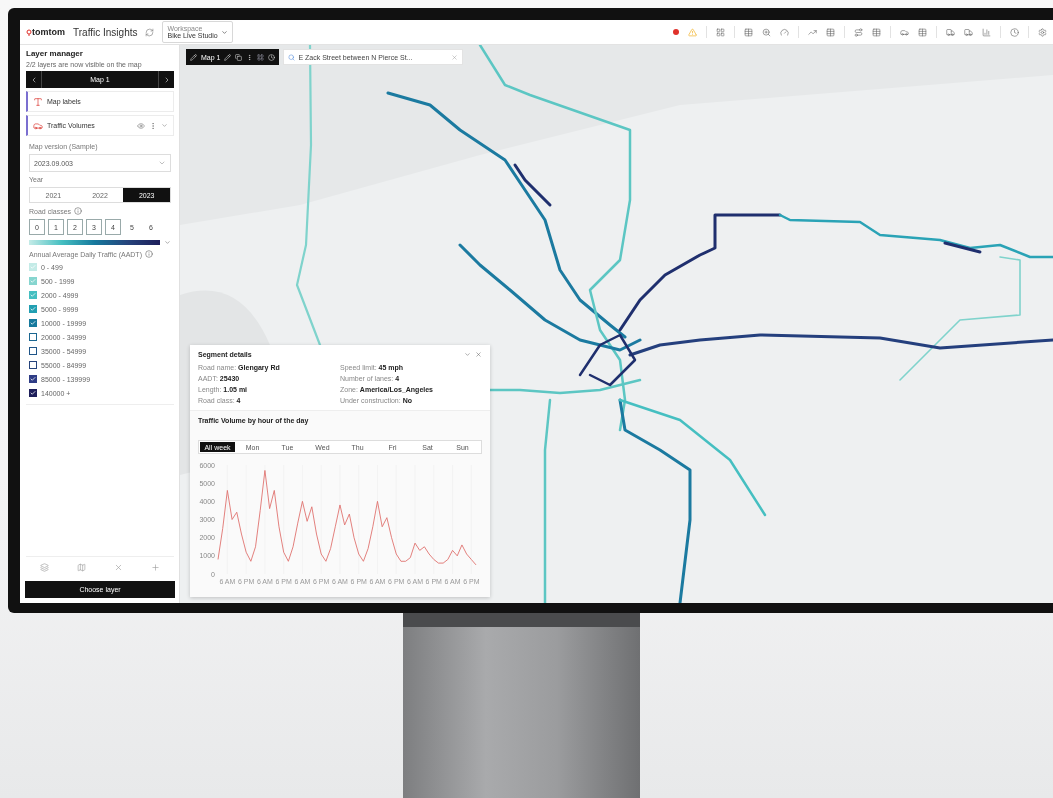  Describe the element at coordinates (858, 32) in the screenshot. I see `route-icon` at that location.